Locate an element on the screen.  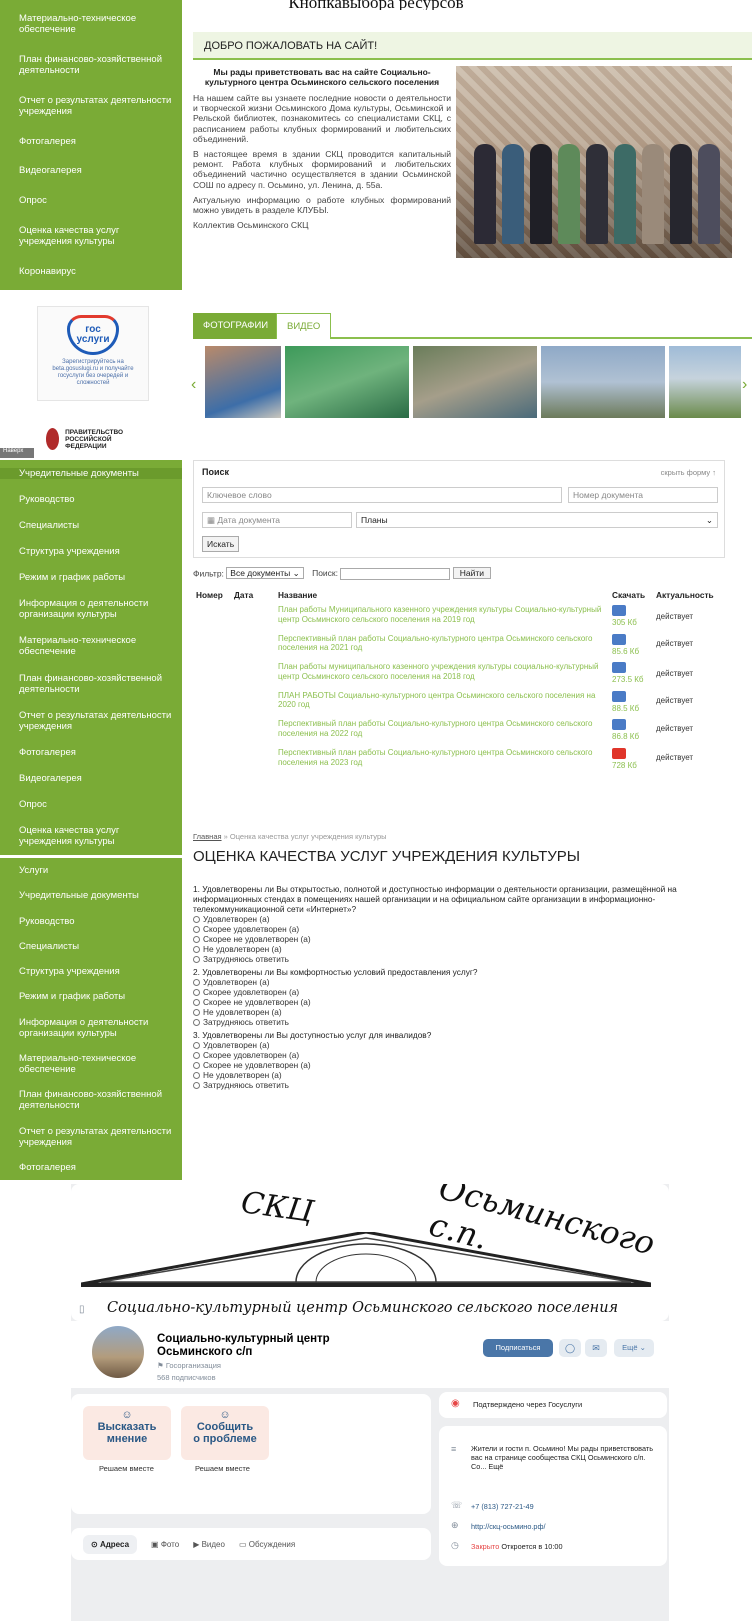
sidebar-item-services: Услуги is located at coordinates (91, 870).